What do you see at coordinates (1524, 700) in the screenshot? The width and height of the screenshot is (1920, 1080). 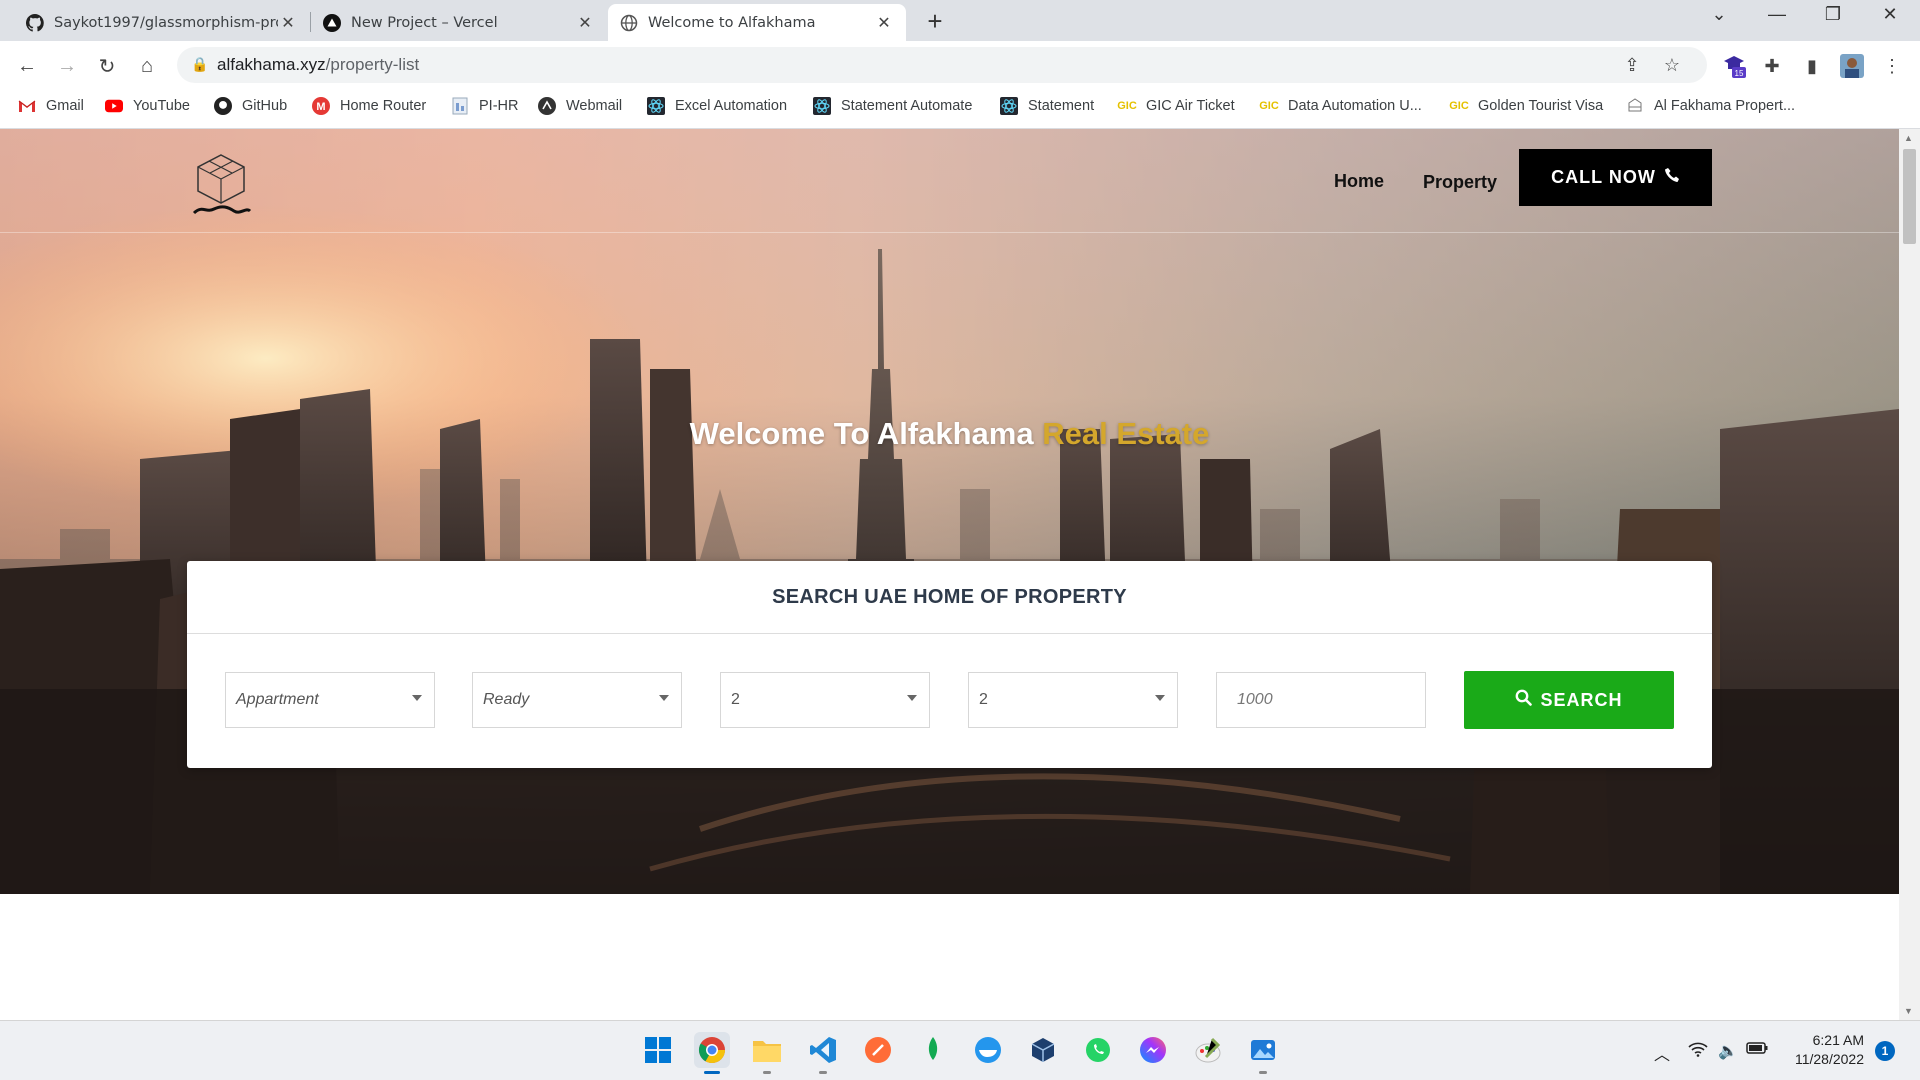 I see `search-icon` at bounding box center [1524, 700].